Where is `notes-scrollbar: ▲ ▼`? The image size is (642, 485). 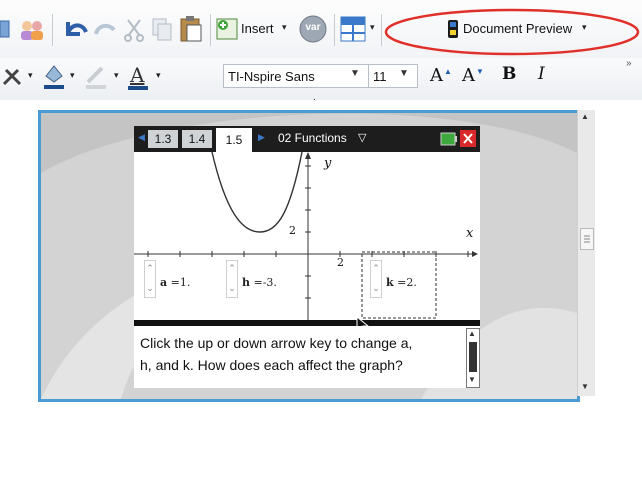 notes-scrollbar: ▲ ▼ is located at coordinates (473, 358).